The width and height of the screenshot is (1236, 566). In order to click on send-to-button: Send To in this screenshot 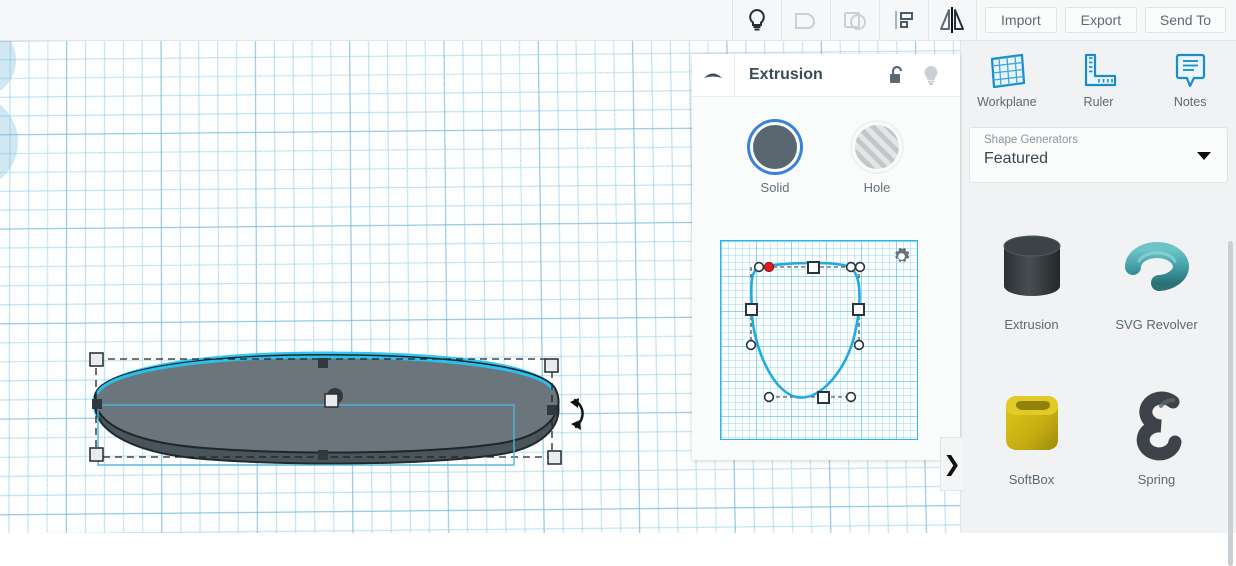, I will do `click(1185, 20)`.